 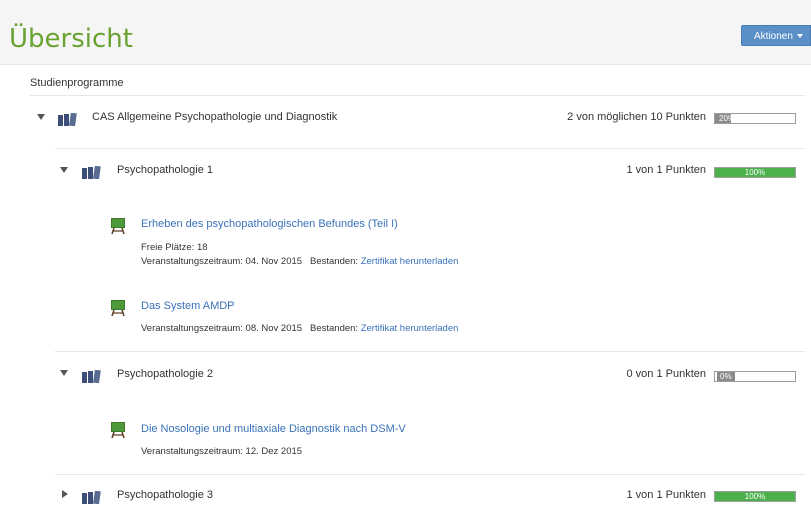 I want to click on program-divider, so click(x=430, y=148).